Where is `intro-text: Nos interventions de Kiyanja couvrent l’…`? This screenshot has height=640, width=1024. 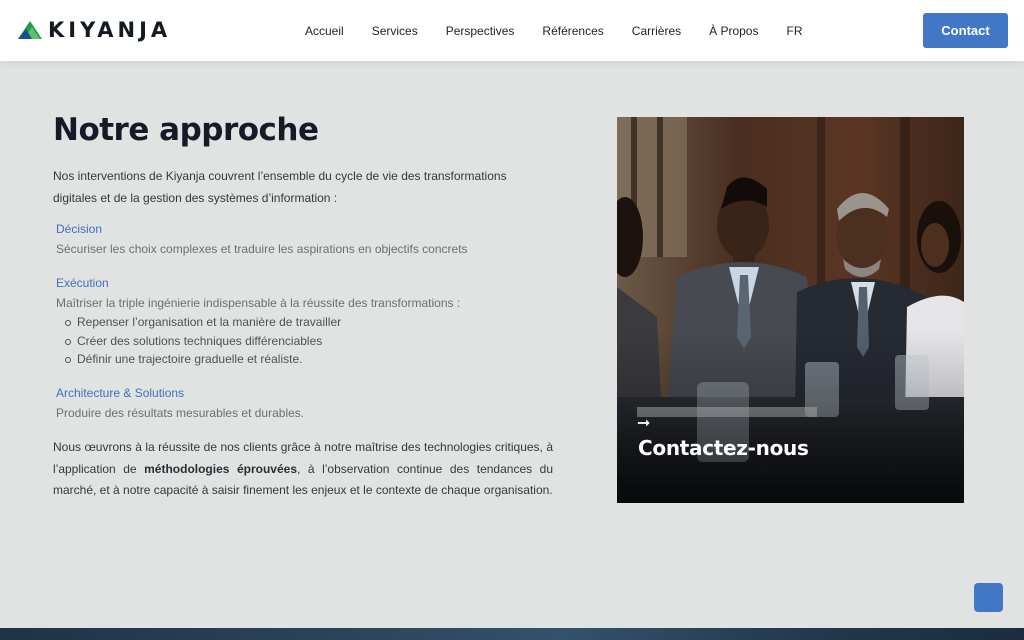 intro-text: Nos interventions de Kiyanja couvrent l’… is located at coordinates (280, 187).